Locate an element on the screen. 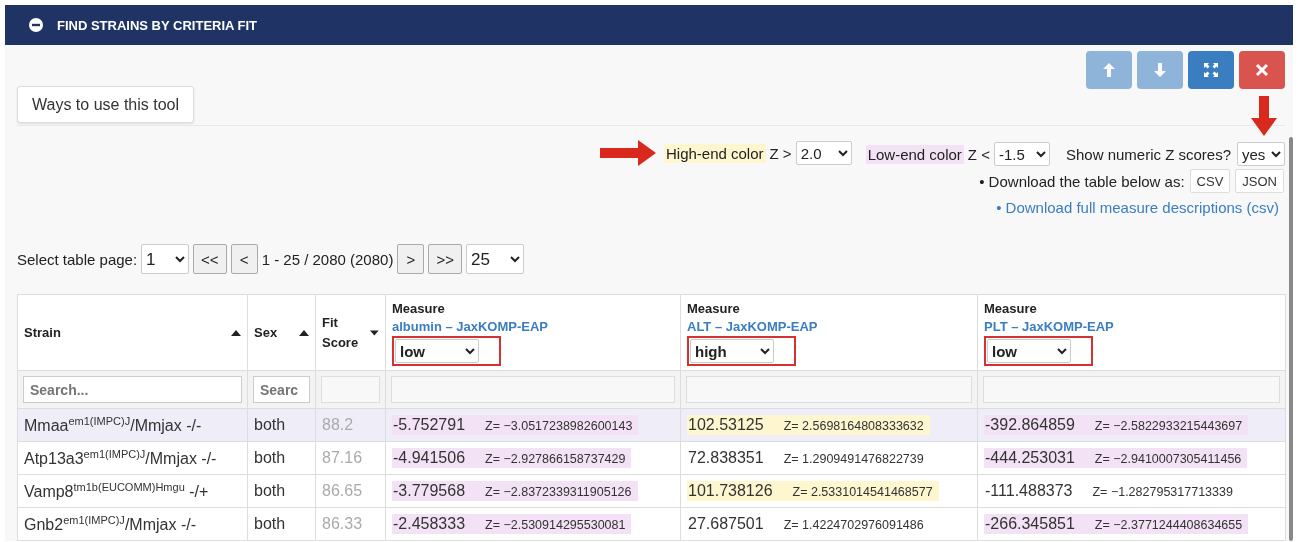 The height and width of the screenshot is (542, 1299). page-size-select: 25 is located at coordinates (494, 259).